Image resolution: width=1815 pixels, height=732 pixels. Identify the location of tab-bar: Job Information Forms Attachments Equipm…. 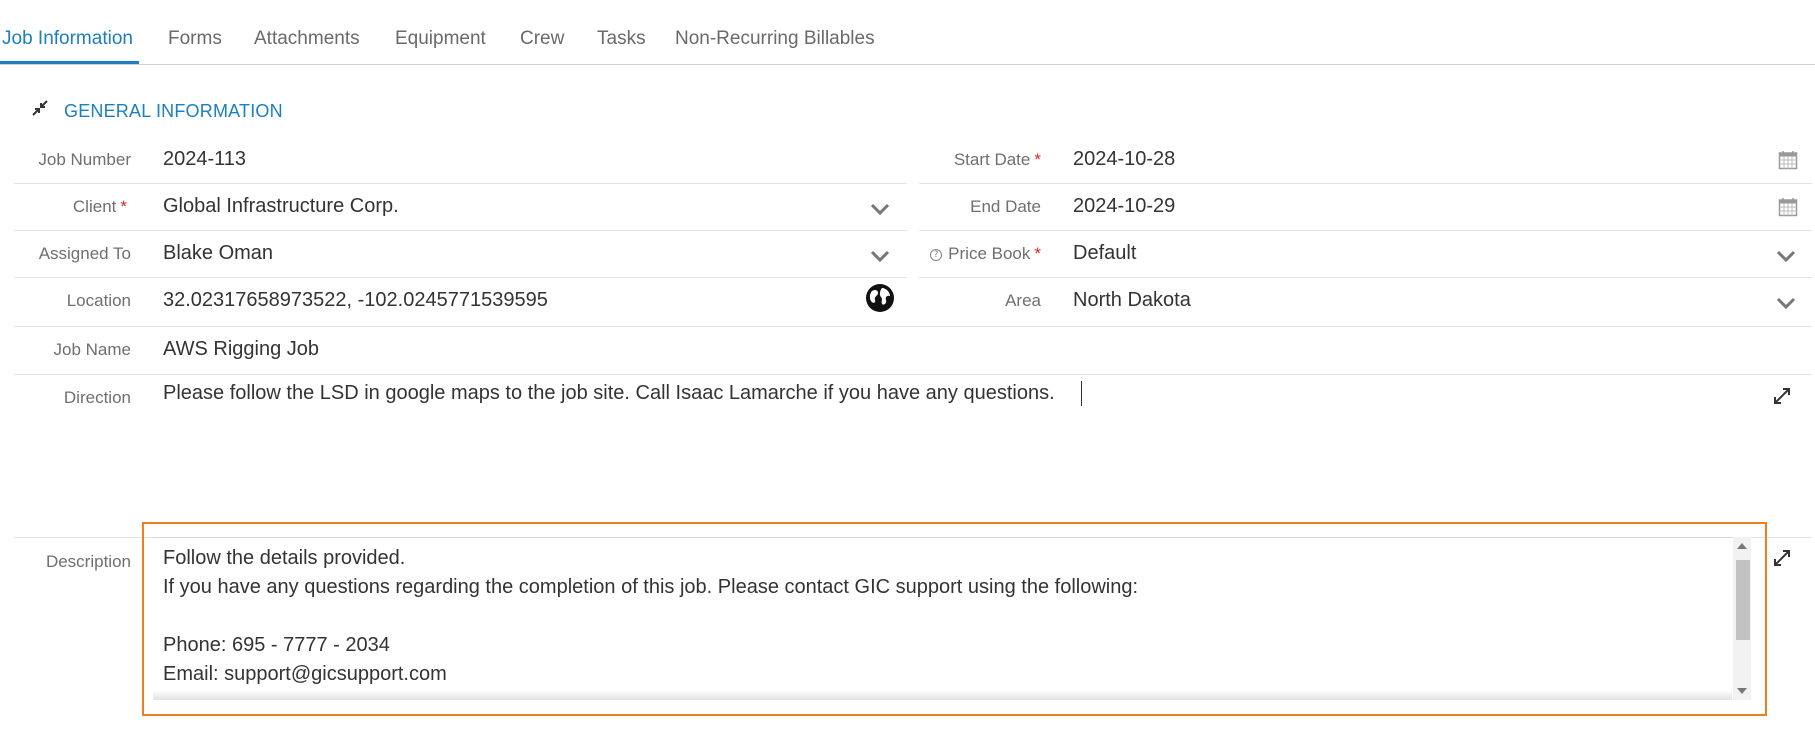
(907, 32).